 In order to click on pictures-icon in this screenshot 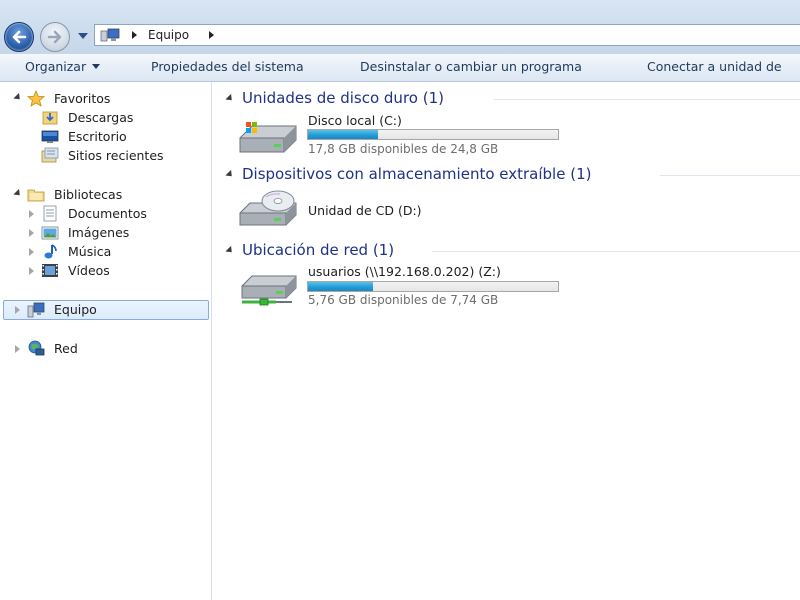, I will do `click(50, 233)`.